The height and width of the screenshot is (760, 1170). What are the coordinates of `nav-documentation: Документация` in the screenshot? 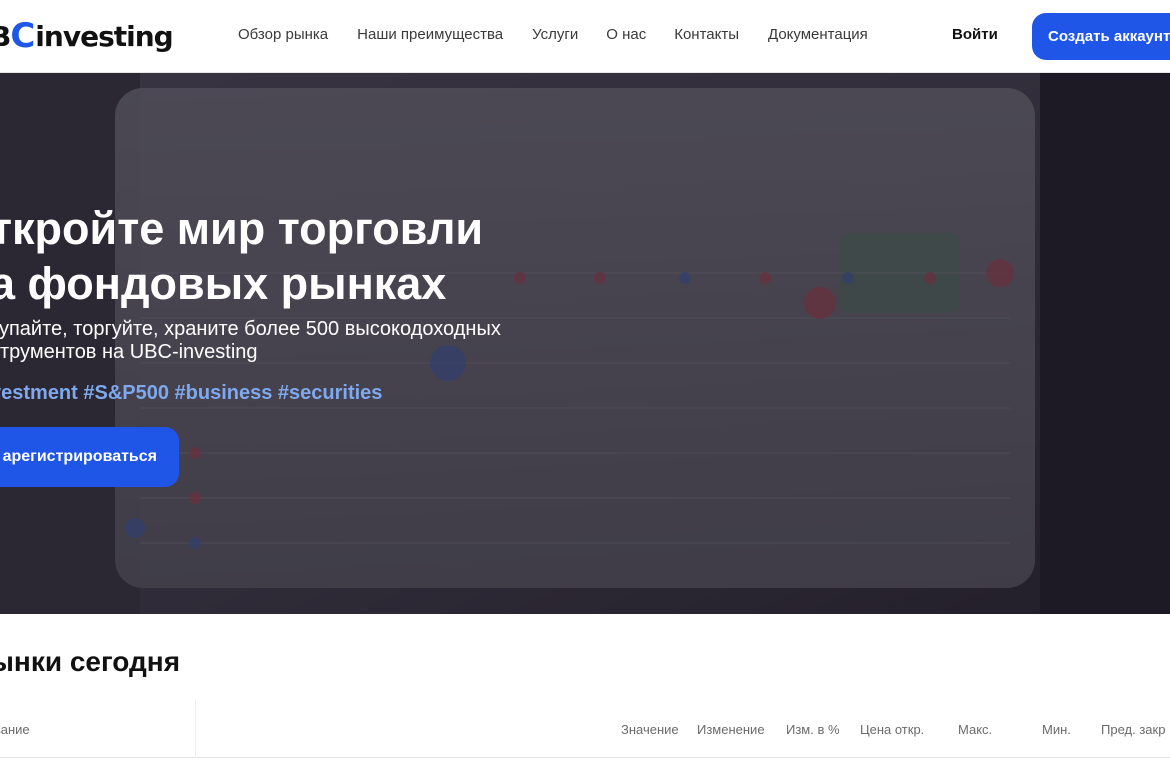 It's located at (818, 34).